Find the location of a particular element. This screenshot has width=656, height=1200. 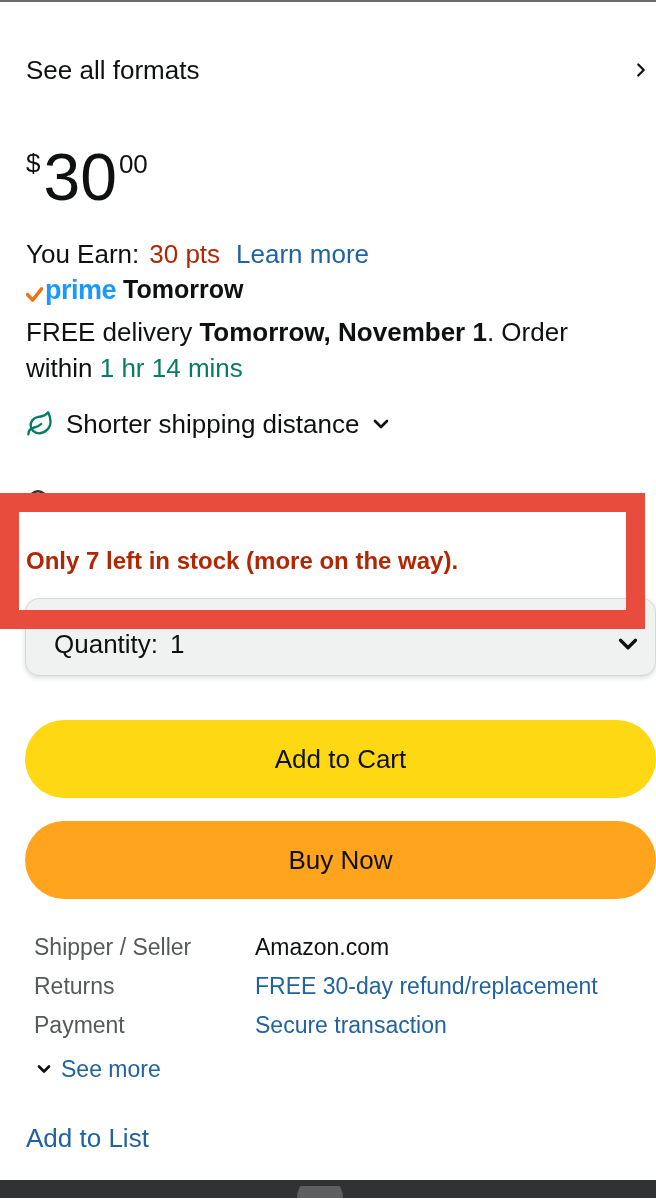

detail-label: Payment is located at coordinates (79, 1025).